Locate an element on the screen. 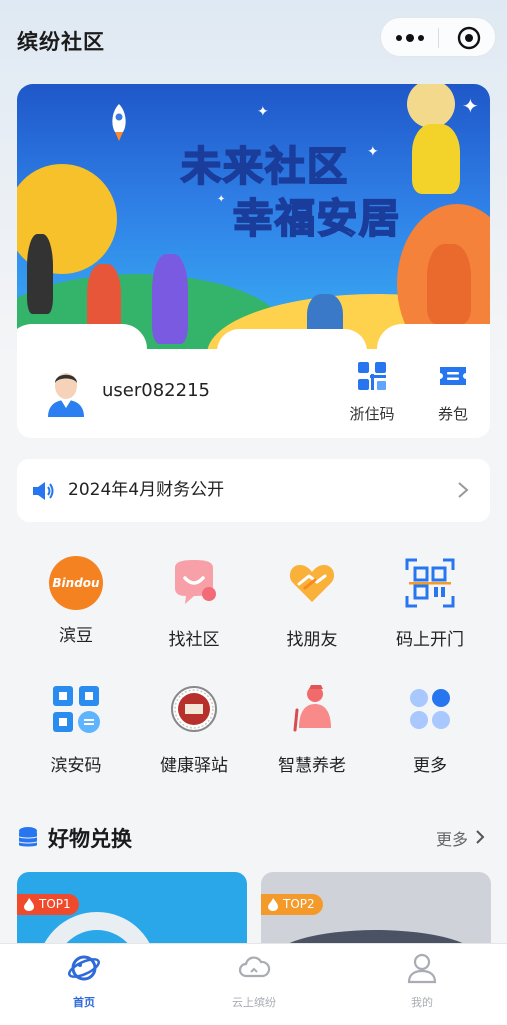 The width and height of the screenshot is (507, 1025). service-bindou: Bindou 滨豆 is located at coordinates (76, 601).